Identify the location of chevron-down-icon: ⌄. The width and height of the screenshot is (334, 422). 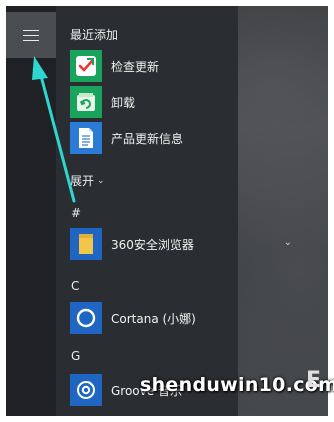
(288, 242).